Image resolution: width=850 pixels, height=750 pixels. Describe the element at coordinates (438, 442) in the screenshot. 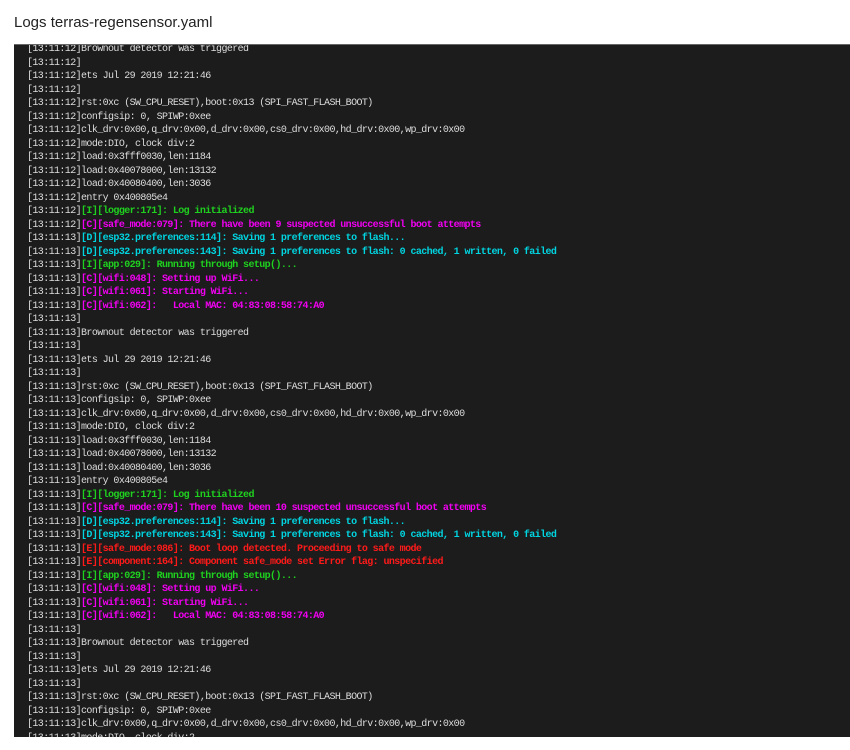

I see `log-line: [13:11:13]load:0x3fff0030,len:1184` at that location.